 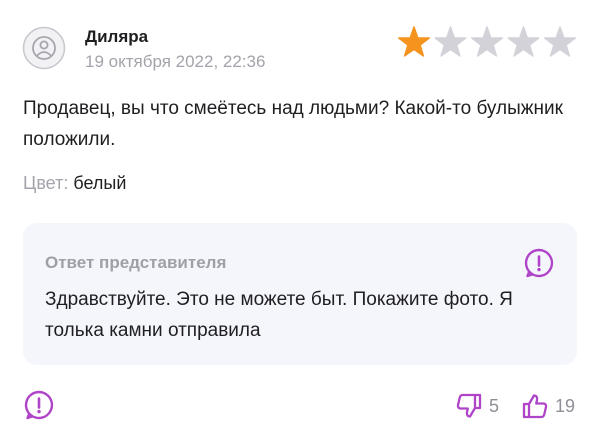 I want to click on attribute-value: белый, so click(x=100, y=183).